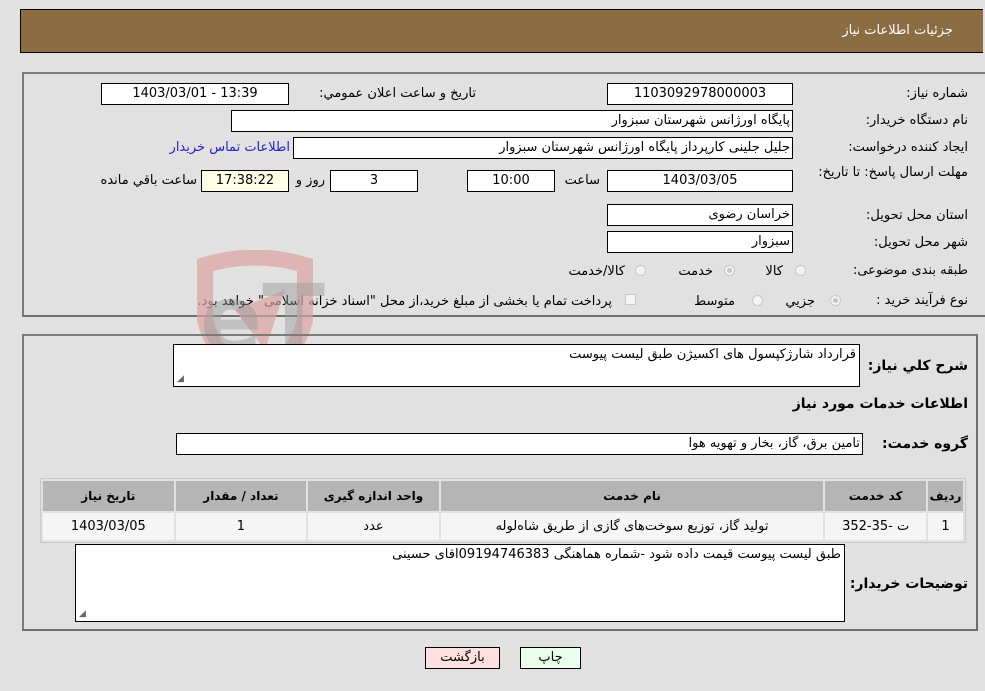  Describe the element at coordinates (908, 584) in the screenshot. I see `buyer-notes-label: توضیحات خریدار:` at that location.